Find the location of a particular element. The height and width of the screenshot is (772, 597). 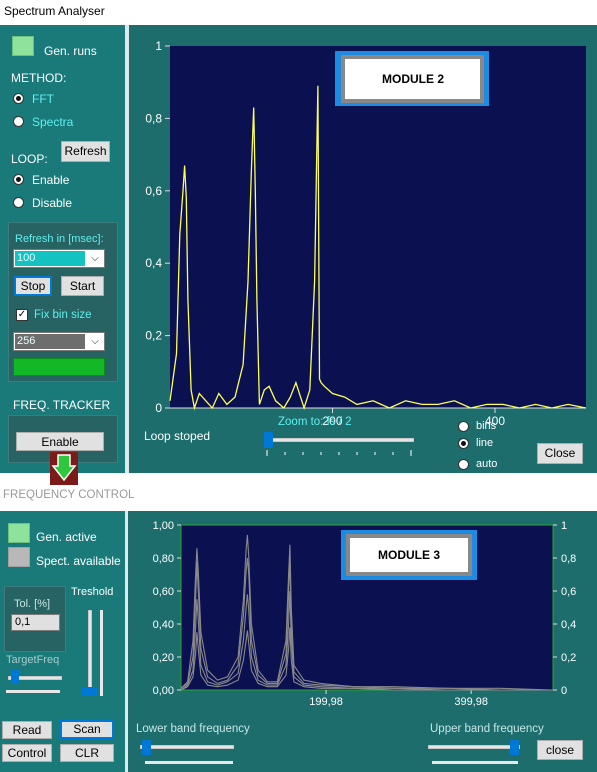

method-fft-radio is located at coordinates (18, 98).